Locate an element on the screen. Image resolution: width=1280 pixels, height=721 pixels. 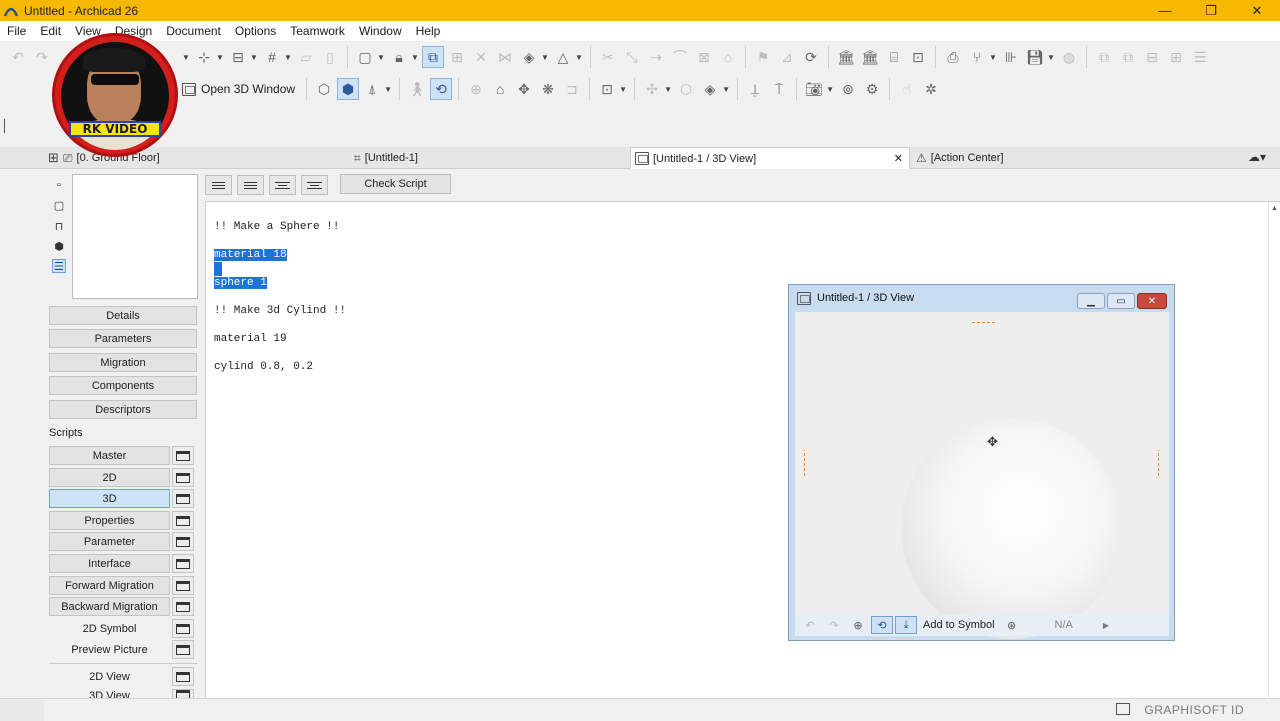
section-parameters-button: Parameters is located at coordinates (123, 338).